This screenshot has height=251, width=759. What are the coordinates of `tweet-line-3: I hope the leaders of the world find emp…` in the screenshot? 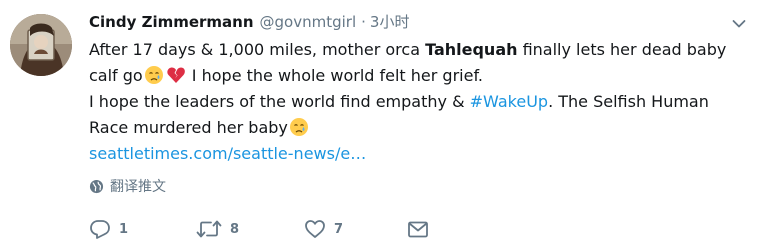 It's located at (409, 102).